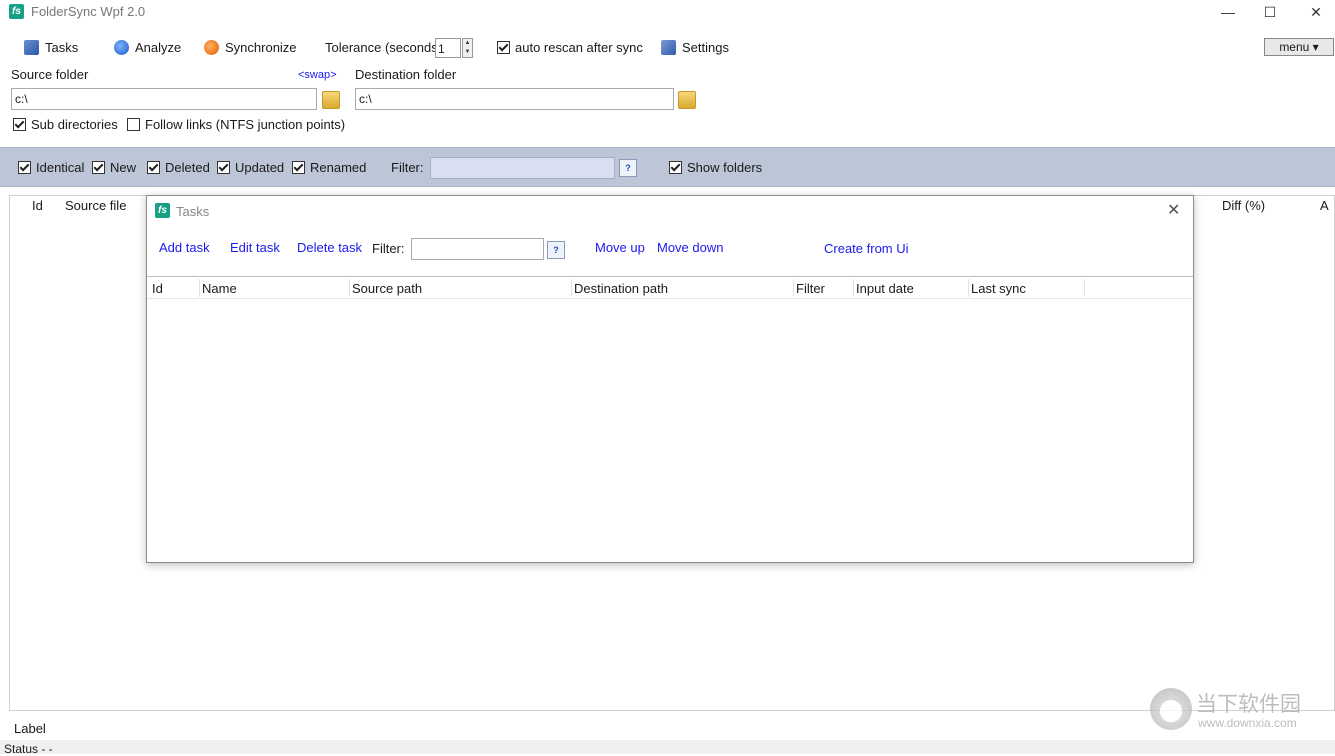 The height and width of the screenshot is (756, 1335). Describe the element at coordinates (133, 124) in the screenshot. I see `follow-links-check-icon` at that location.